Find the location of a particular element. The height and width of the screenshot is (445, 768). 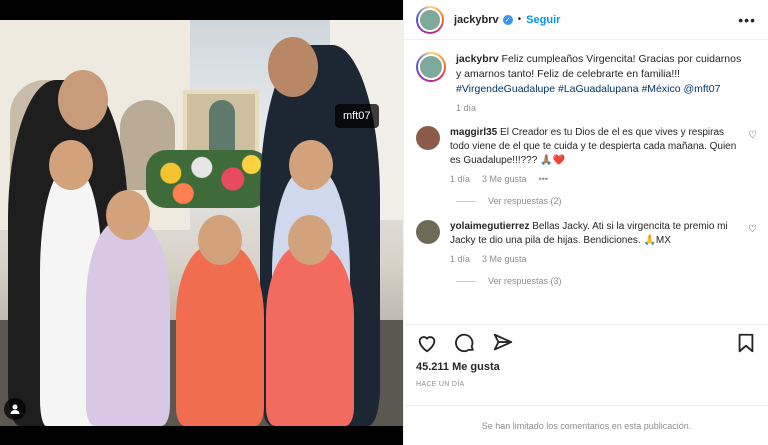

verified-badge-icon: ✓ is located at coordinates (507, 19).